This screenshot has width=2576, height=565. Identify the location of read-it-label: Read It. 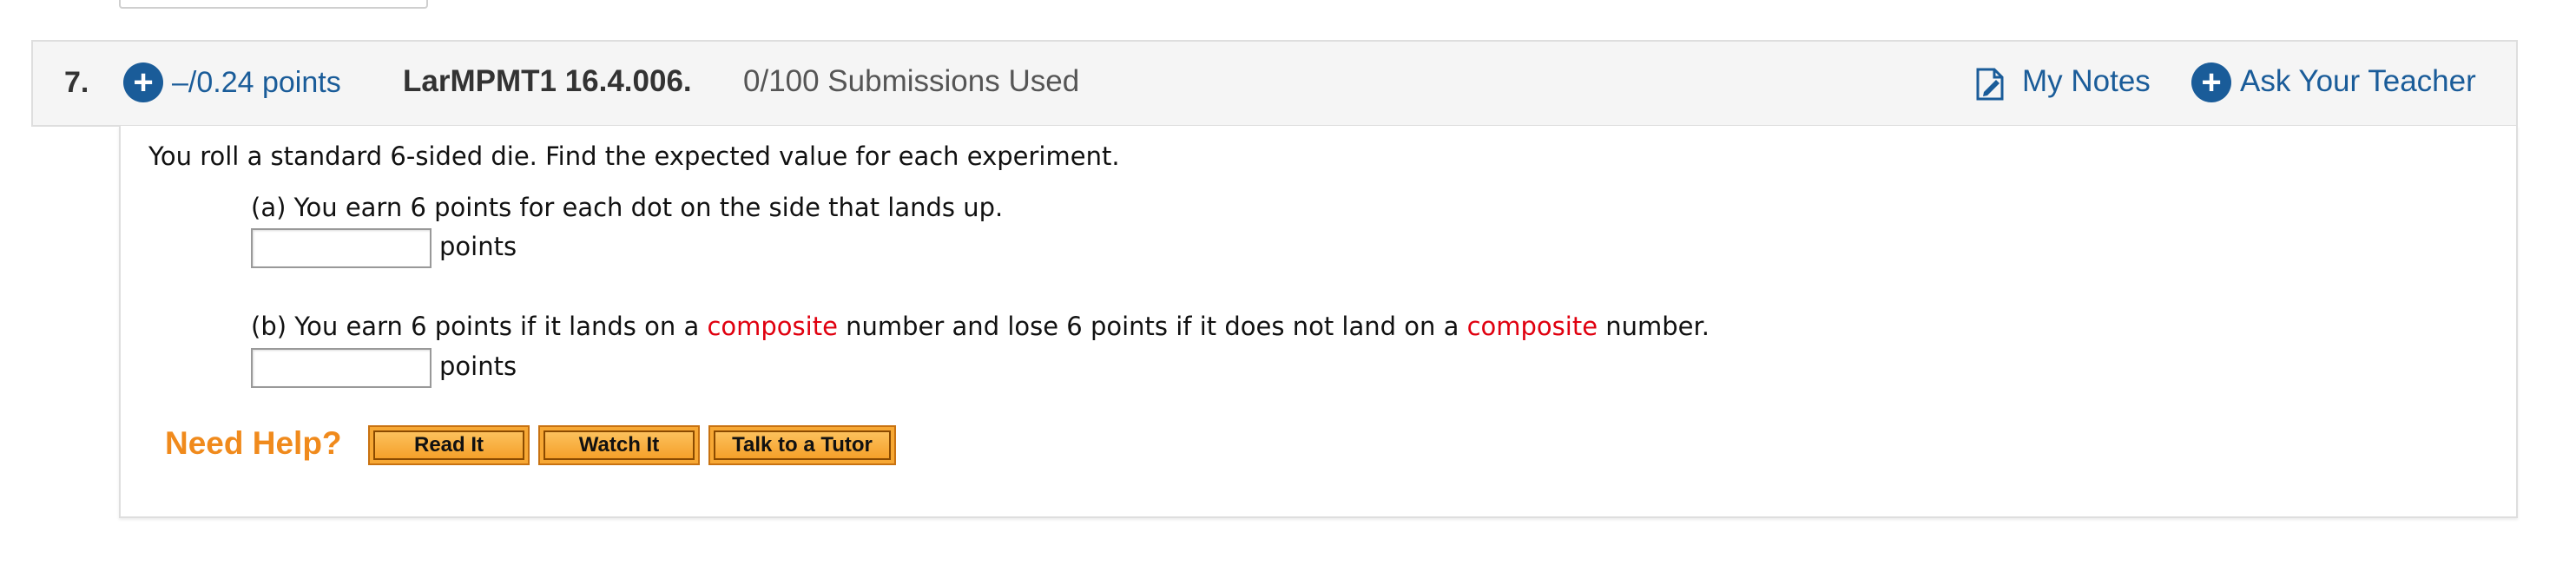
(448, 445).